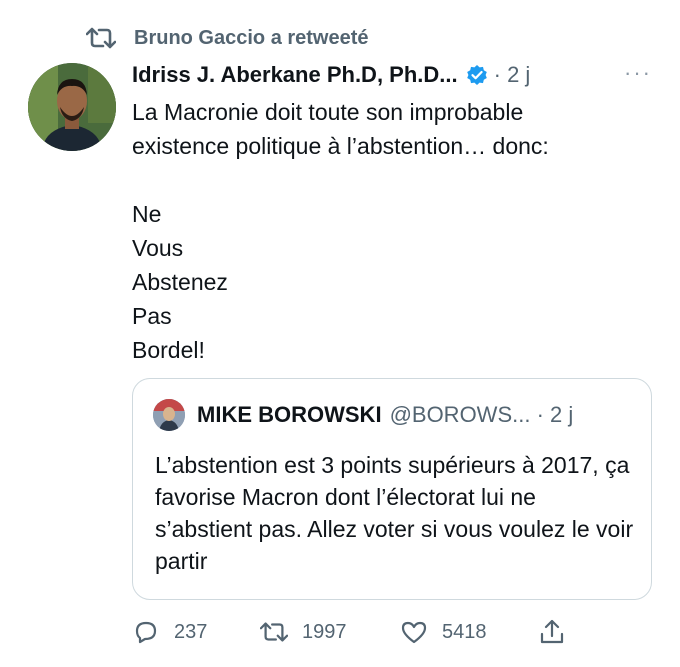  I want to click on author-avatar, so click(72, 107).